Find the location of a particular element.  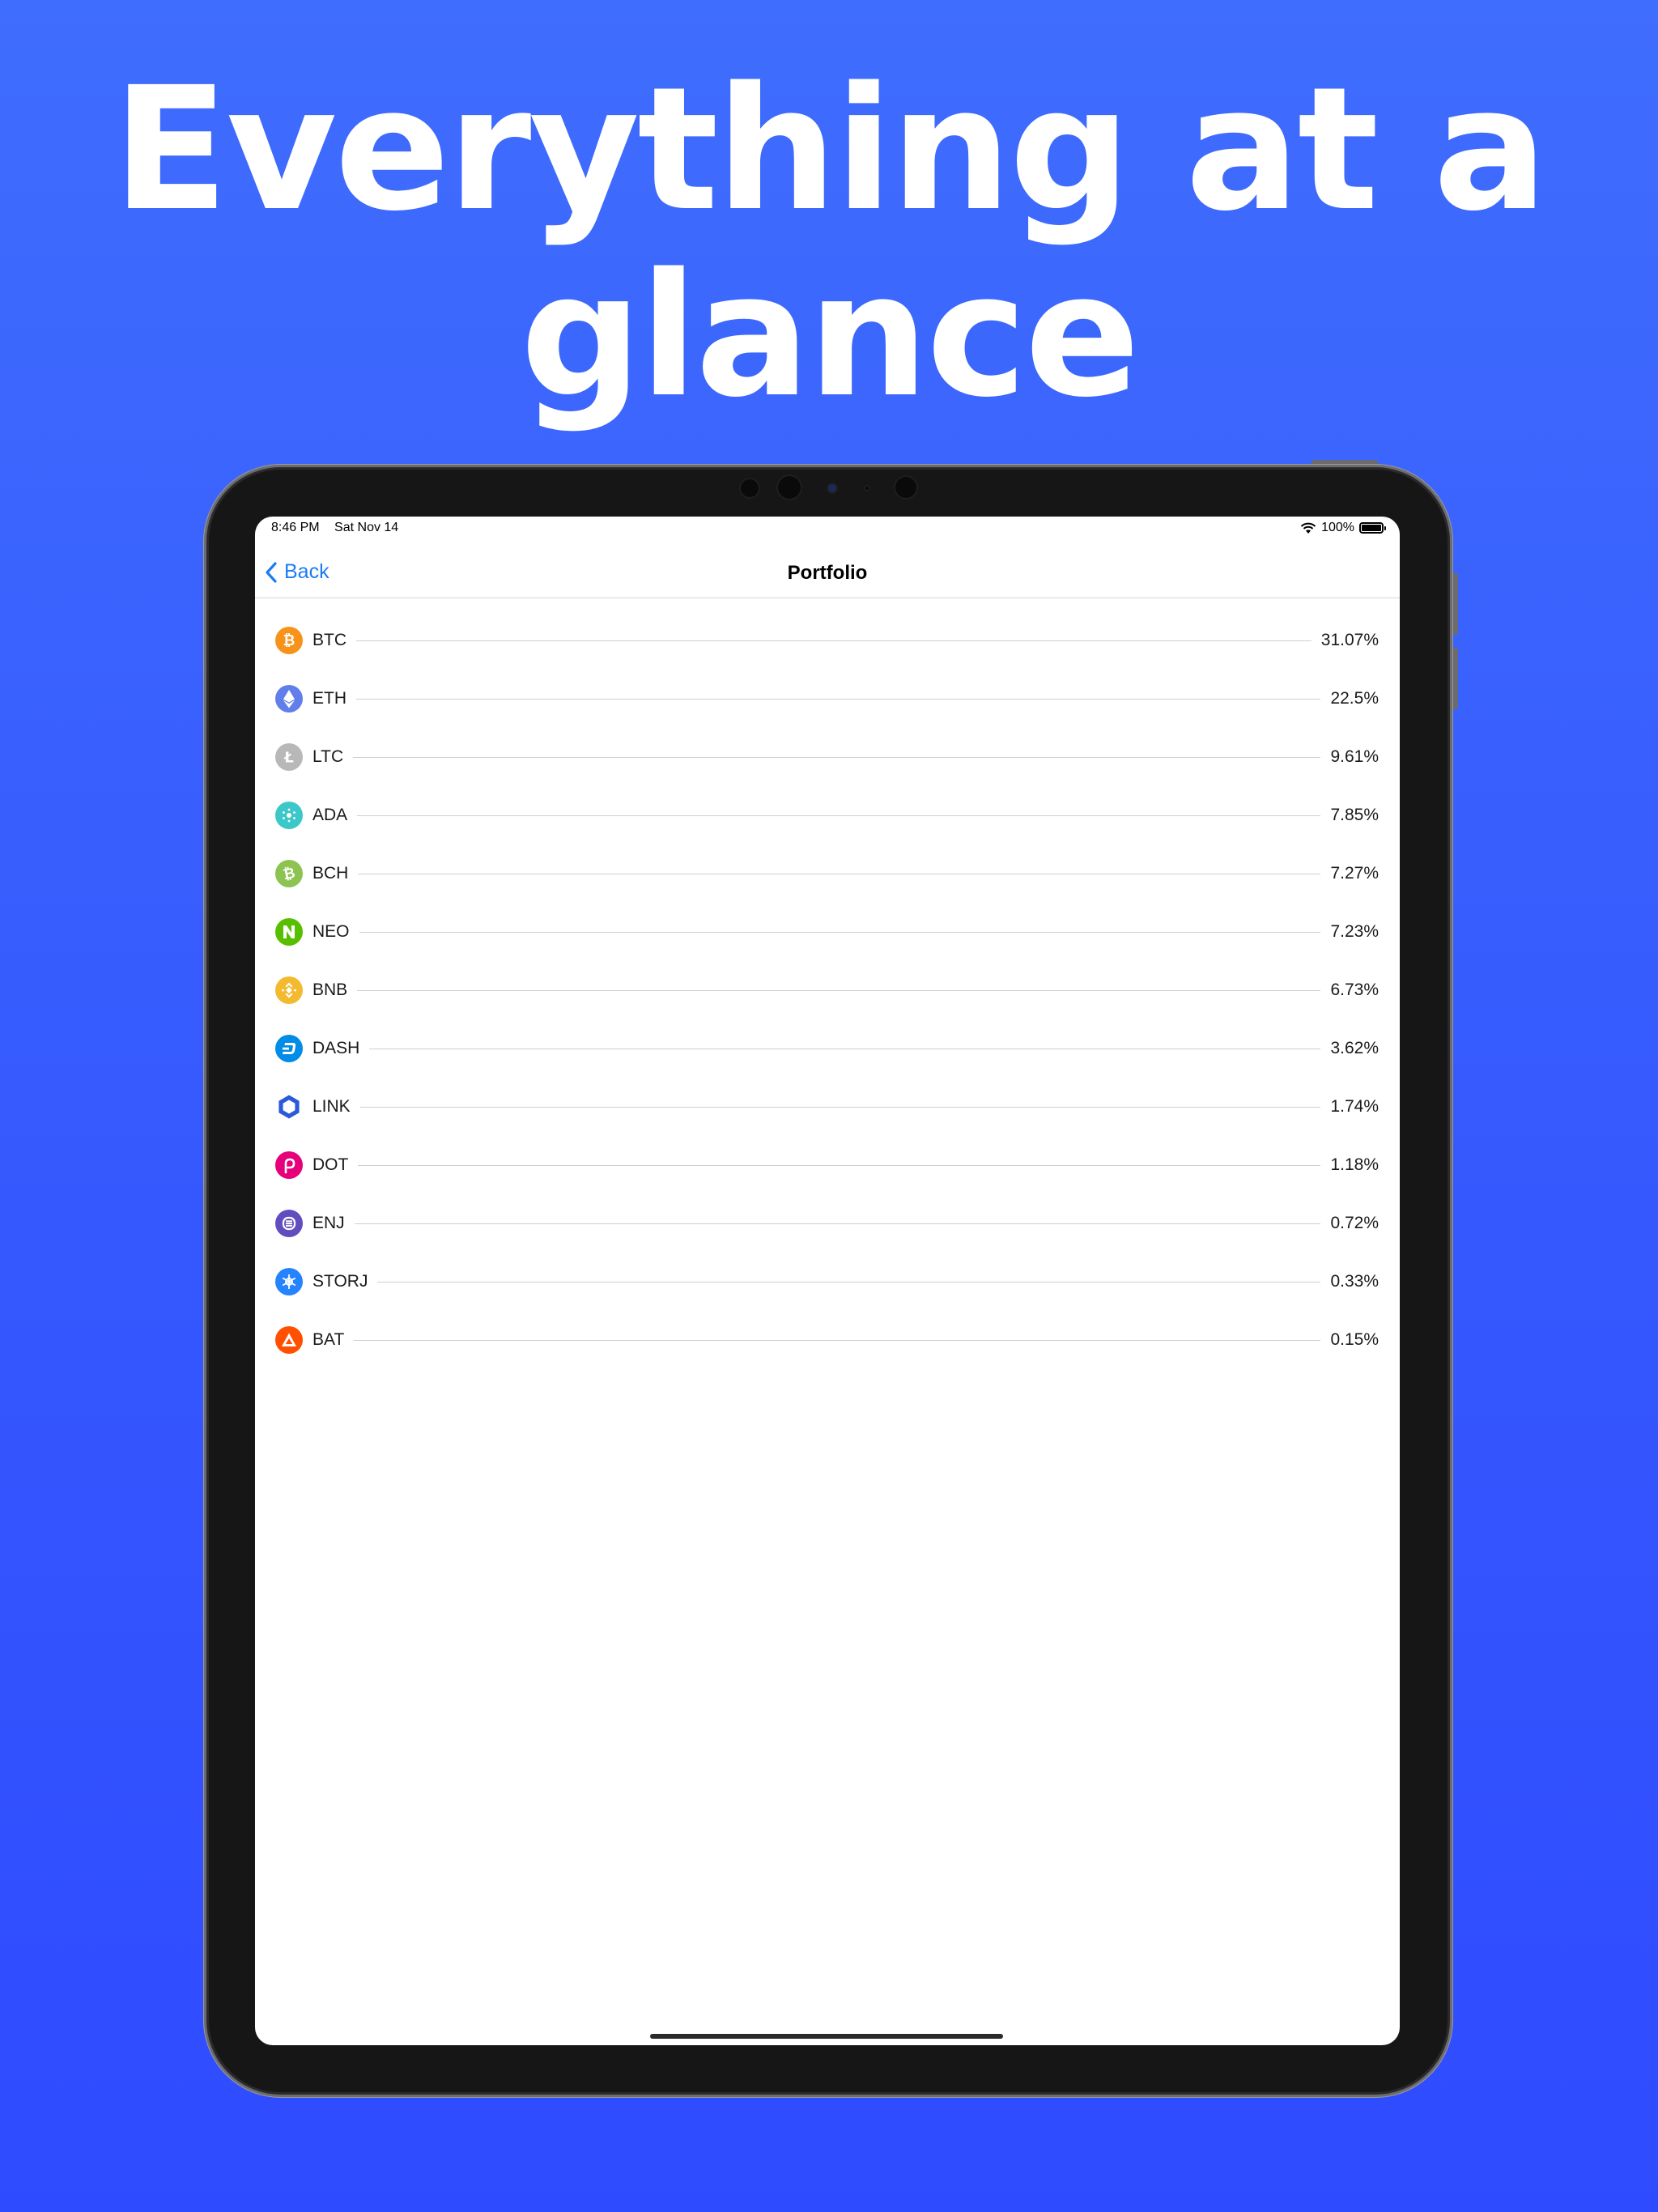

coin-percentage: 6.73% is located at coordinates (1354, 990).